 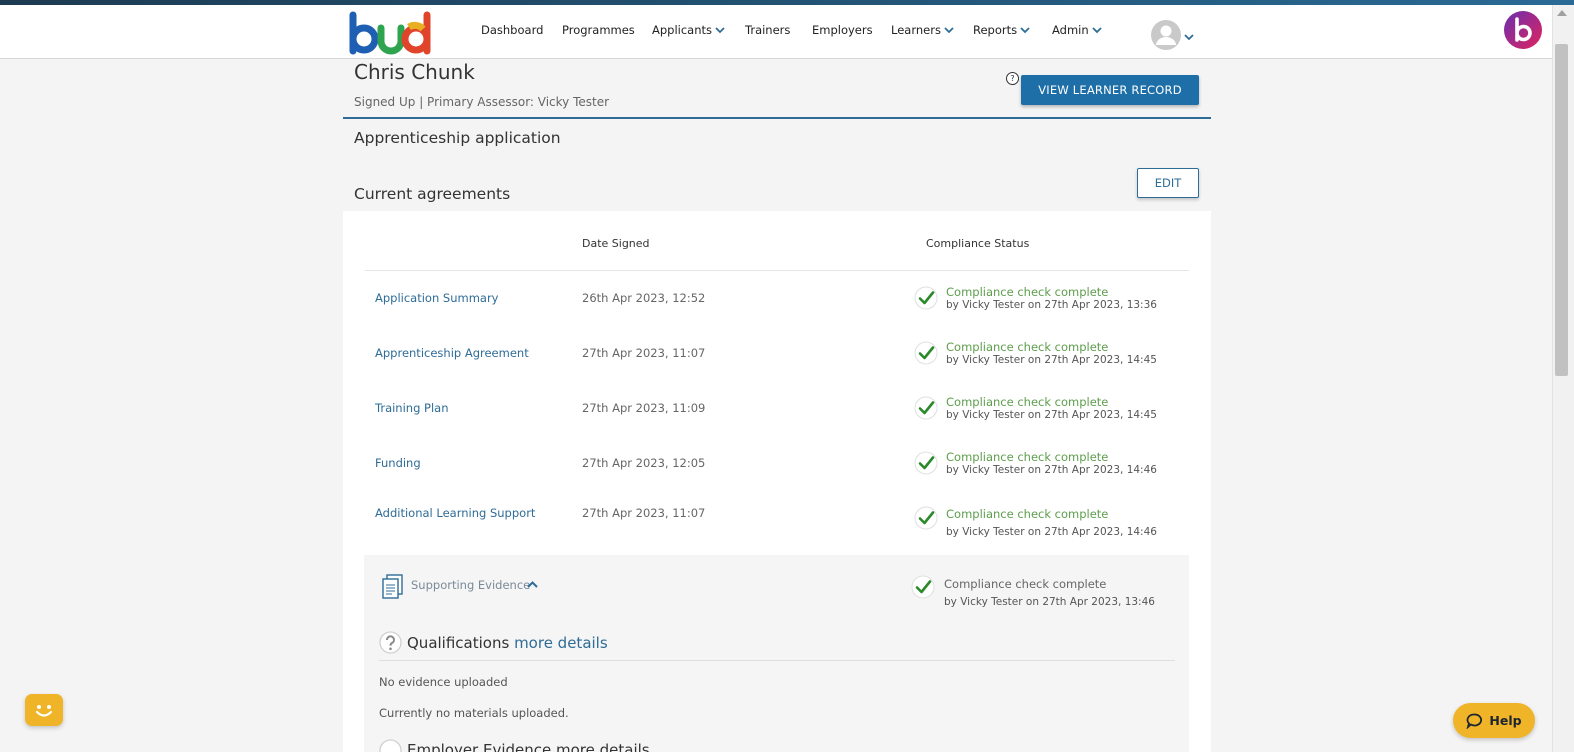 I want to click on nav-trainers-label: Trainers, so click(x=768, y=30).